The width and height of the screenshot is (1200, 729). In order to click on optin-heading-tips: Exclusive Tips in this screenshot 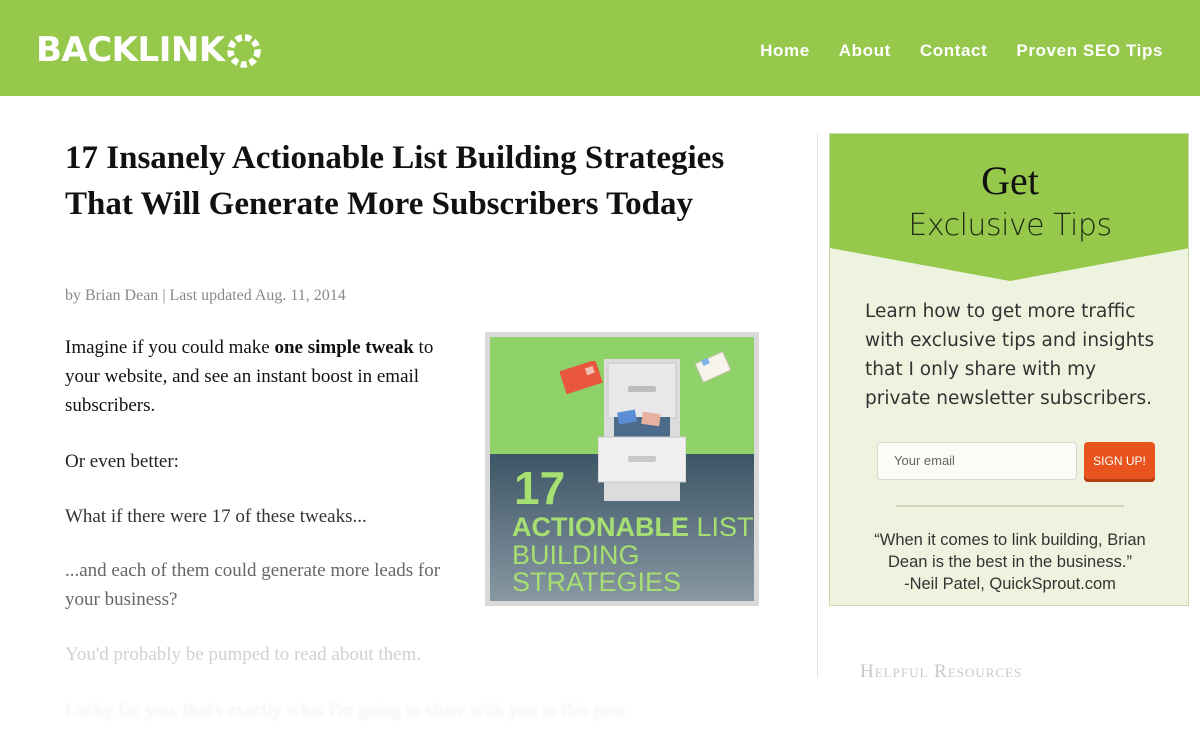, I will do `click(1010, 225)`.